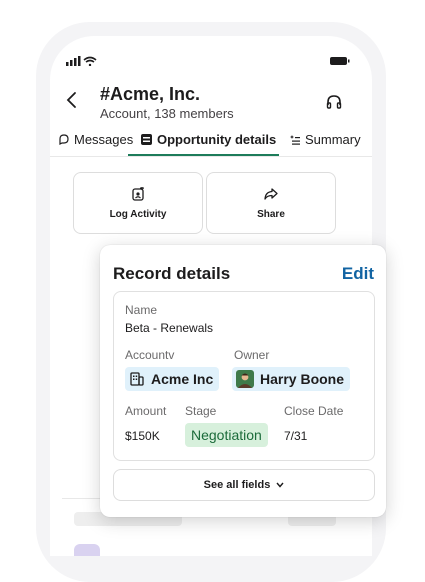 This screenshot has height=582, width=425. What do you see at coordinates (64, 139) in the screenshot?
I see `messages-icon` at bounding box center [64, 139].